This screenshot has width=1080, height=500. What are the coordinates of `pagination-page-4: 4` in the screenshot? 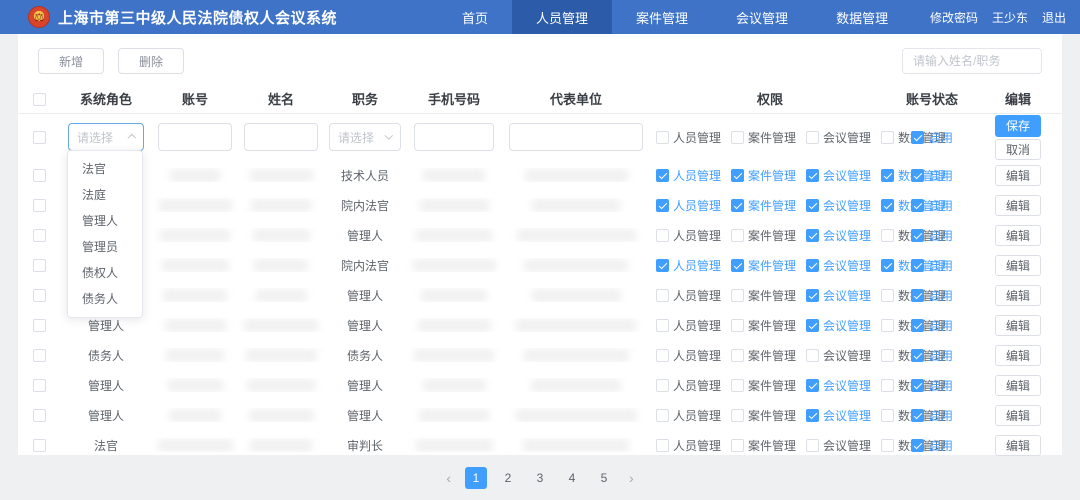 It's located at (572, 478).